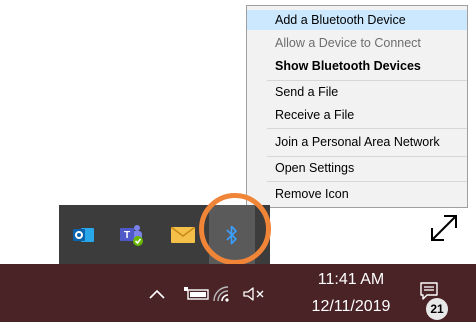  I want to click on chevron-up-icon, so click(157, 294).